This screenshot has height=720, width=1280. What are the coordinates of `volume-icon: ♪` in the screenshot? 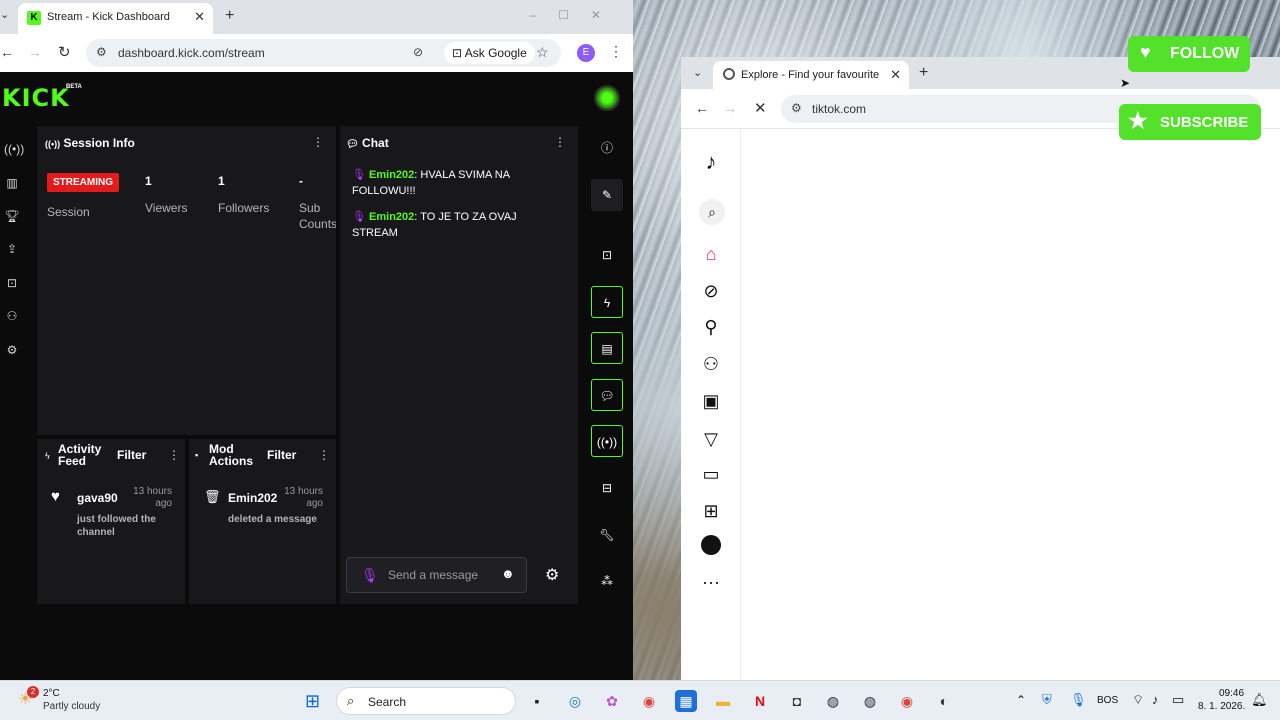 It's located at (1155, 699).